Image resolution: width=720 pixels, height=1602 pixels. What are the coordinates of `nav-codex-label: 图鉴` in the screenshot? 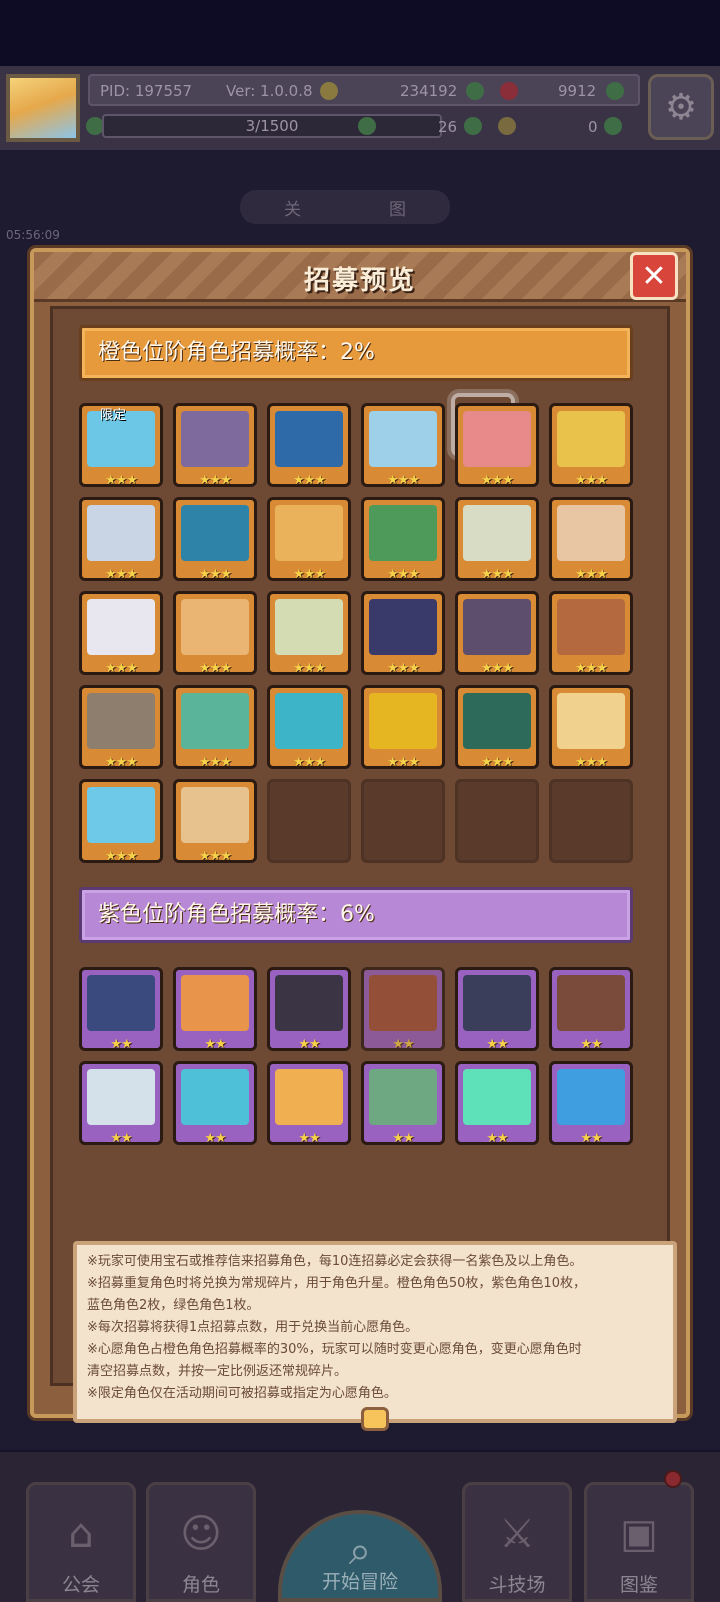 It's located at (638, 1585).